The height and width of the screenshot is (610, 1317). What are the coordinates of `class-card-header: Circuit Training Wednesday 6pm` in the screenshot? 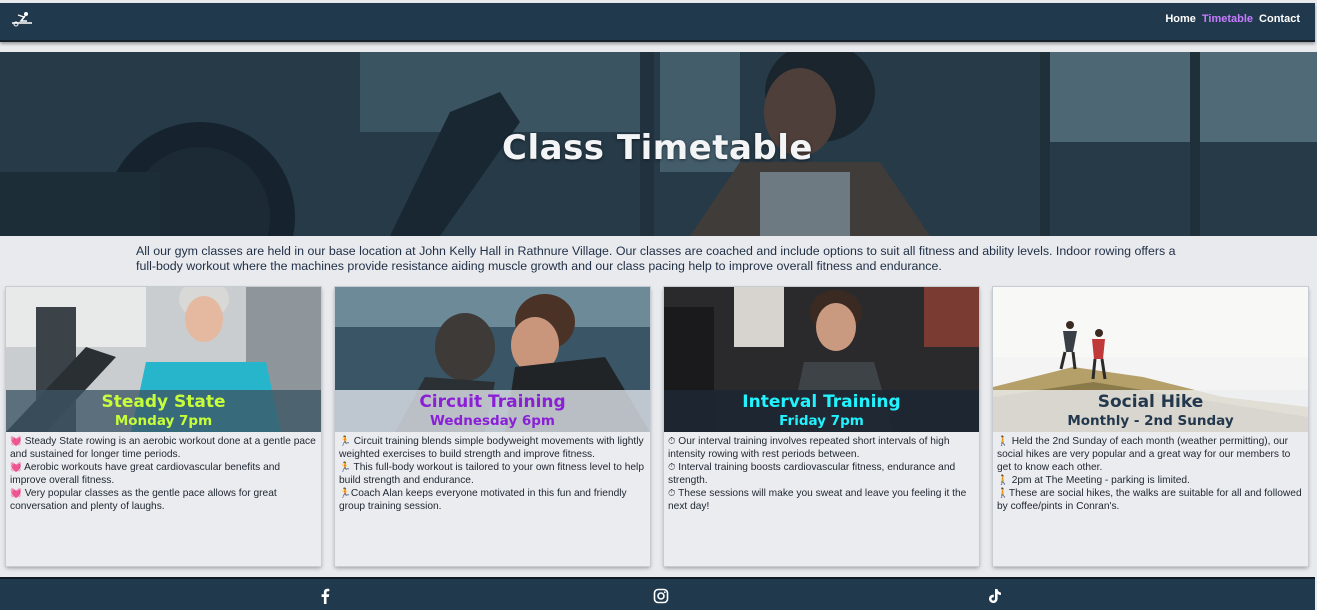 It's located at (492, 411).